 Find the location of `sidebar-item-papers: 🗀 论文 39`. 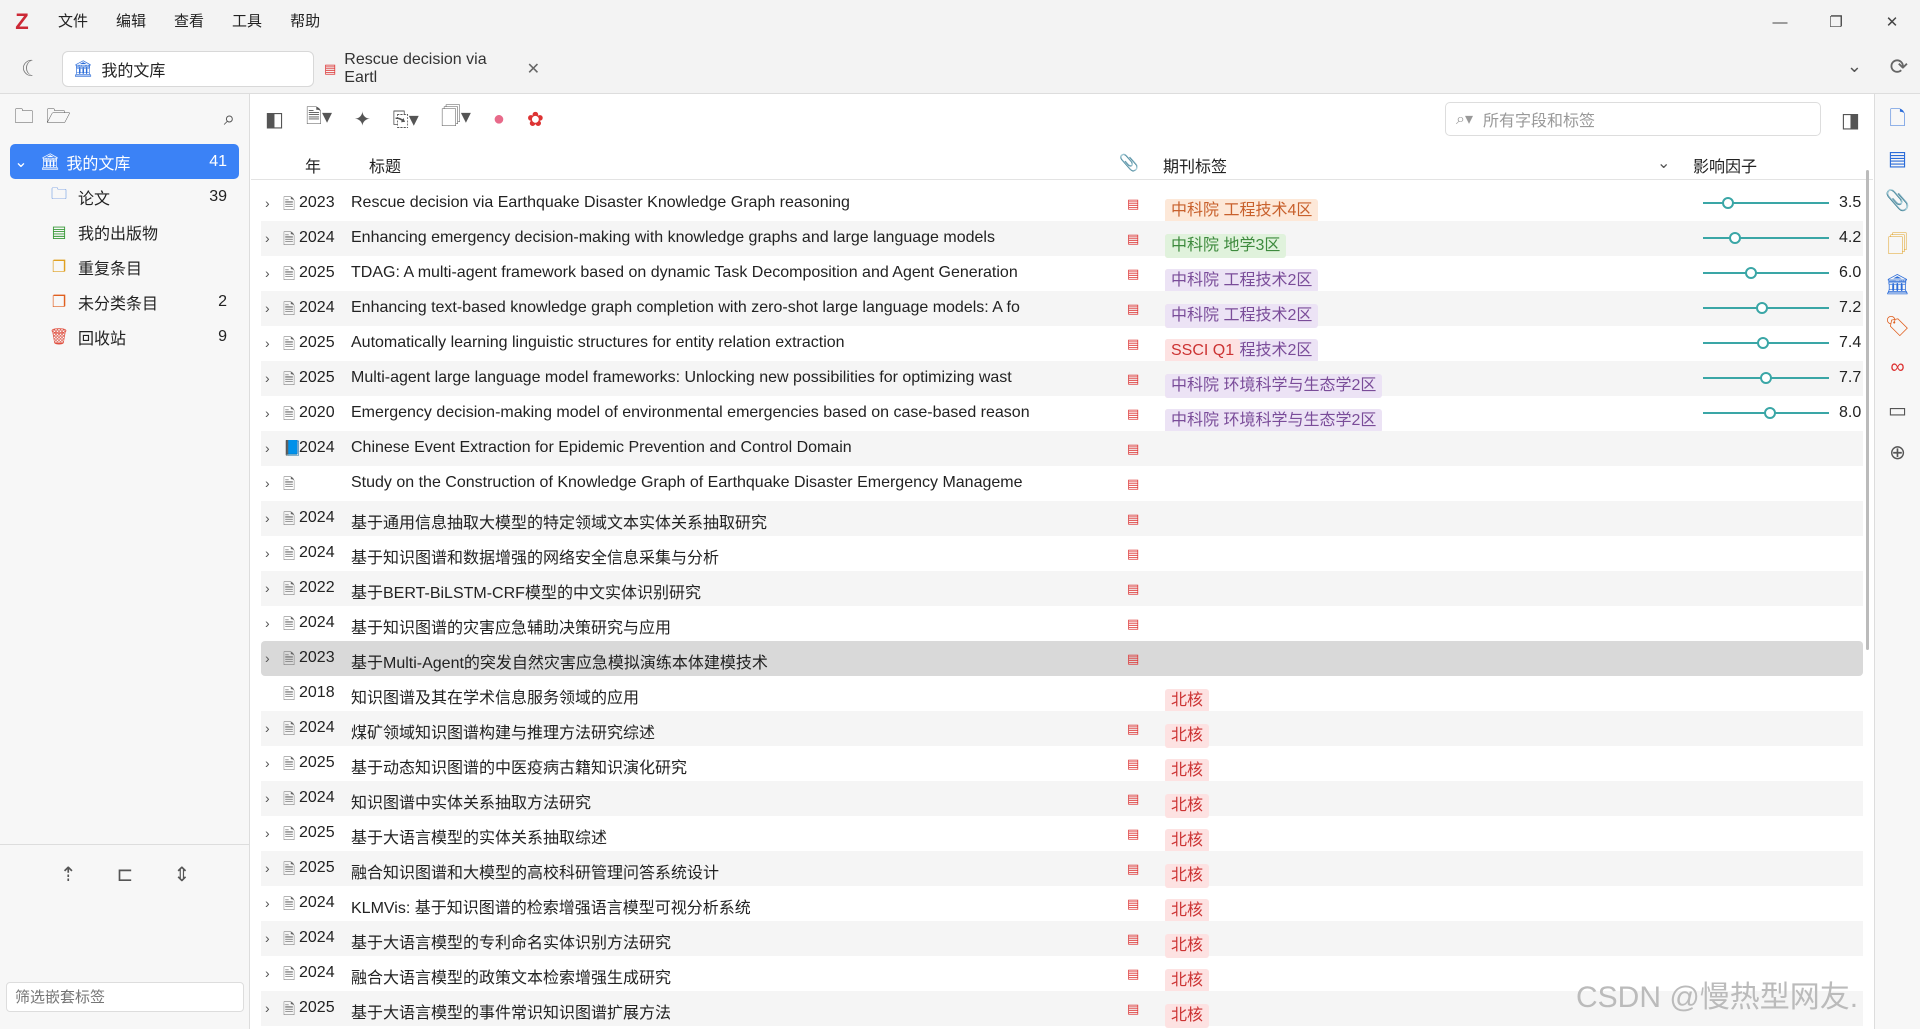

sidebar-item-papers: 🗀 论文 39 is located at coordinates (124, 196).